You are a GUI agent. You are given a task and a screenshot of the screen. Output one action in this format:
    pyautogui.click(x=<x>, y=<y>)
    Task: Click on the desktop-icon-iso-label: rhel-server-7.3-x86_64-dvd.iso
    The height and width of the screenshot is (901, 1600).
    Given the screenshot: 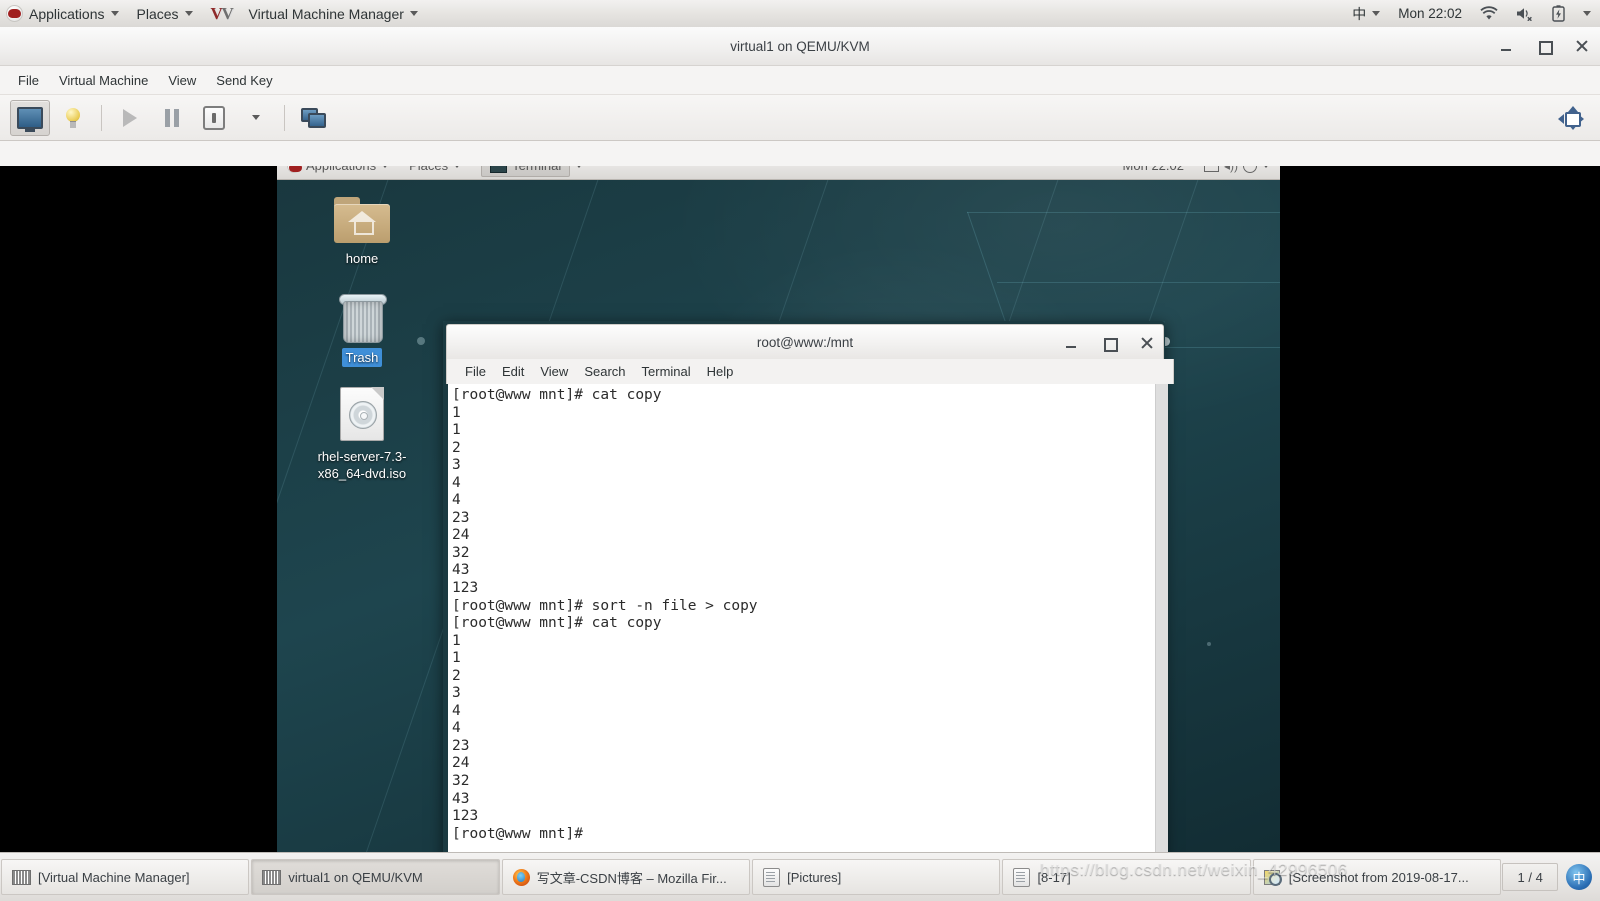 What is the action you would take?
    pyautogui.click(x=362, y=465)
    